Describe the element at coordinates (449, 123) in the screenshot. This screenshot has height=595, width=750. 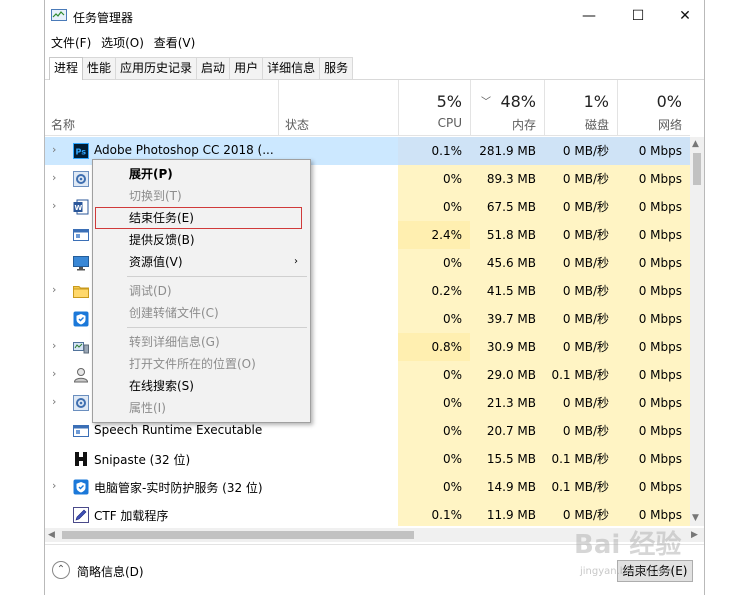
I see `column-cpu-label: CPU` at that location.